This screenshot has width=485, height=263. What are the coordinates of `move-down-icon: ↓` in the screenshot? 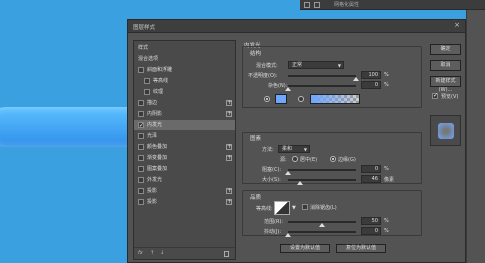 It's located at (162, 253).